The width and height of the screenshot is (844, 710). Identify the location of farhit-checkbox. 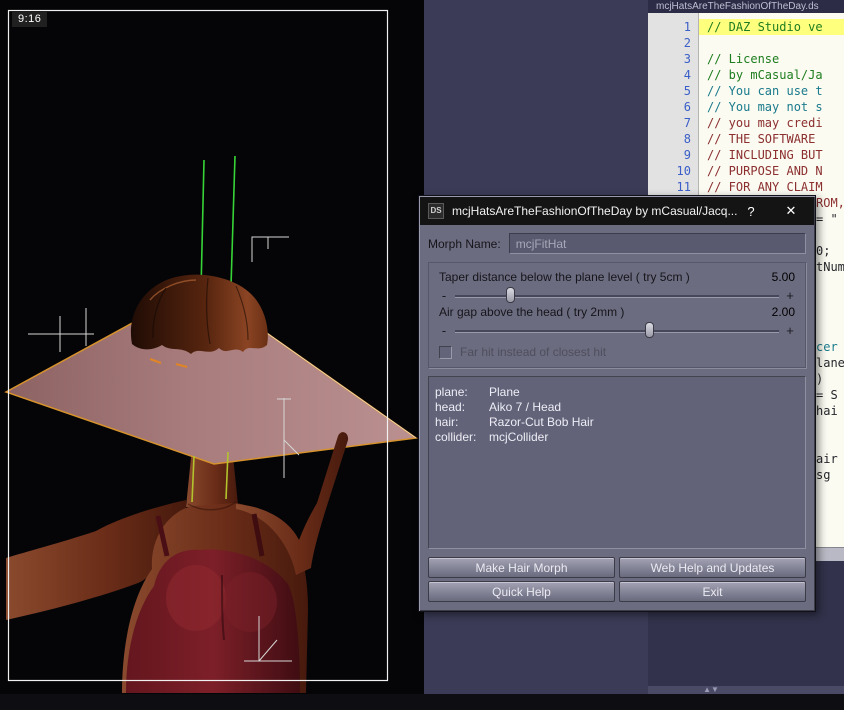
(445, 352).